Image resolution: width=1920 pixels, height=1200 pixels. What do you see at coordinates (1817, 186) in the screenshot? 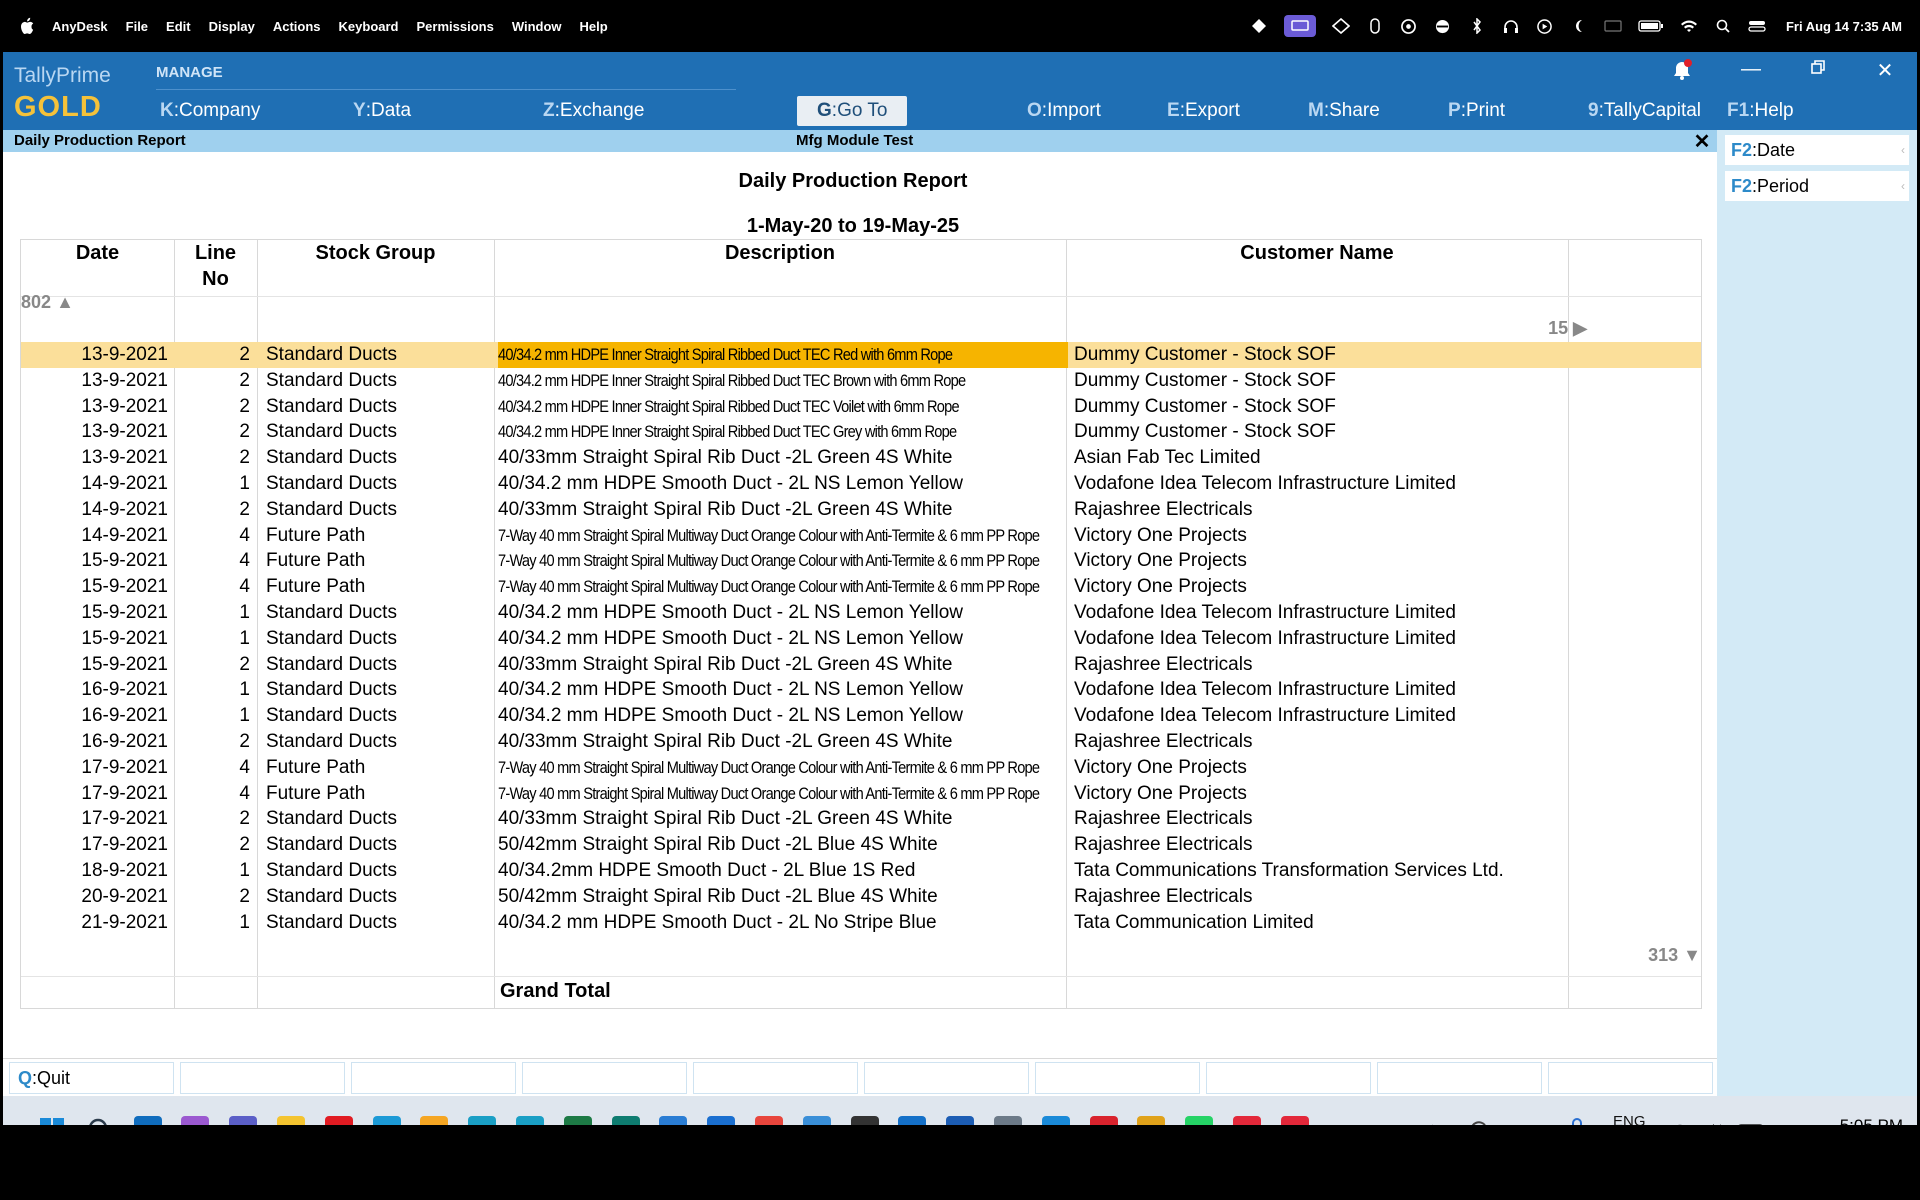
I see `period-button: F2:Period ‹` at bounding box center [1817, 186].